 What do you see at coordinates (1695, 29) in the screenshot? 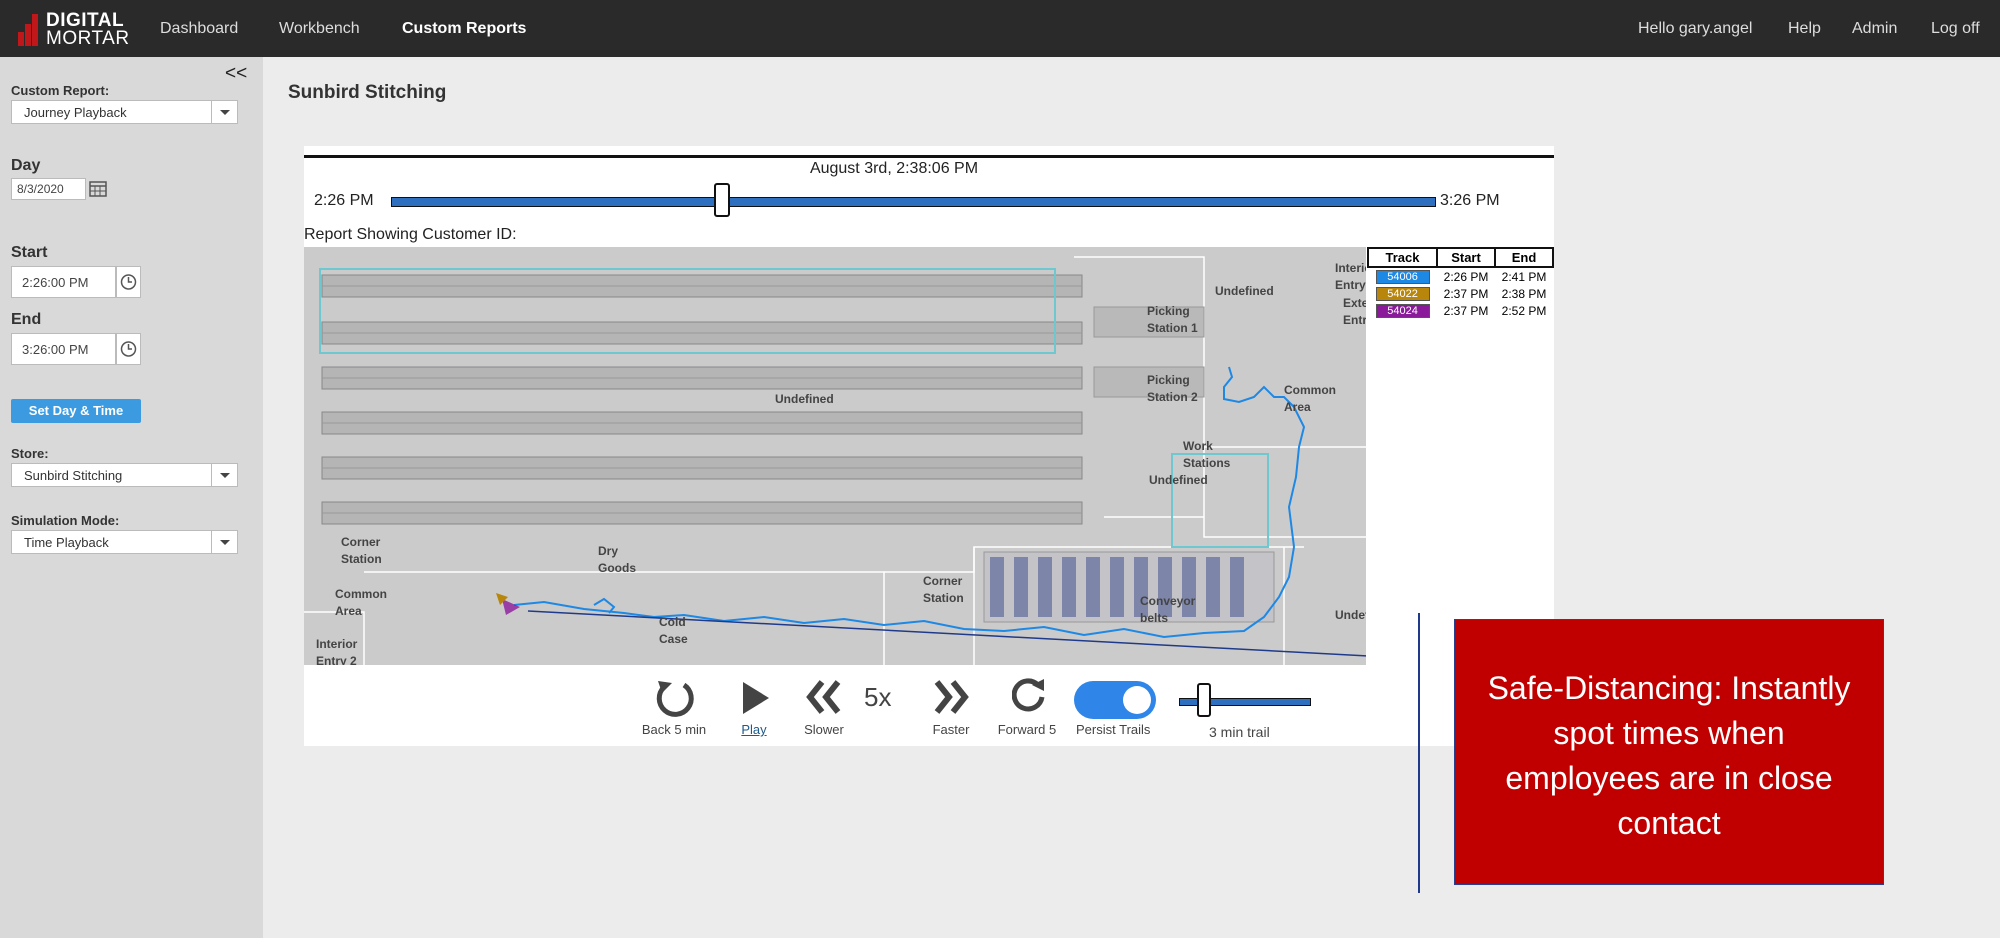
I see `user-greeting: Hello gary.angel` at bounding box center [1695, 29].